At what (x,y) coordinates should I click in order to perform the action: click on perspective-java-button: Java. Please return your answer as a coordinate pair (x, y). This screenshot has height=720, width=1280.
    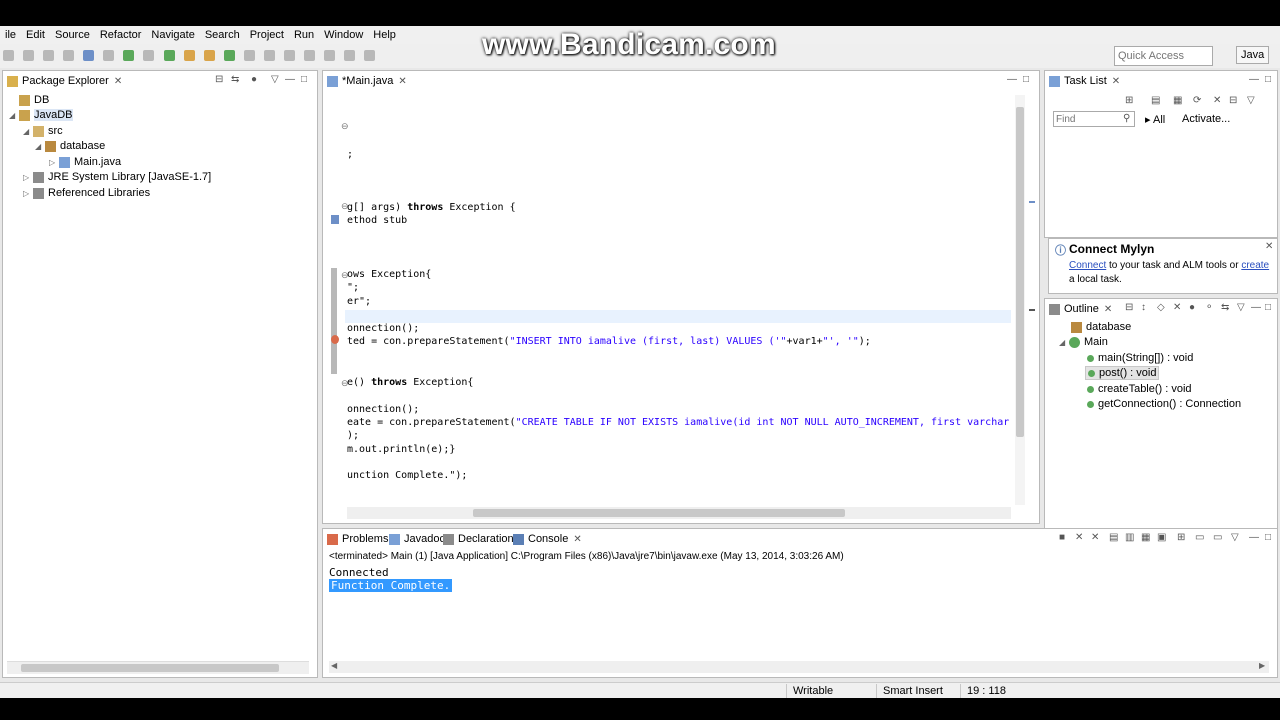
    Looking at the image, I should click on (1253, 55).